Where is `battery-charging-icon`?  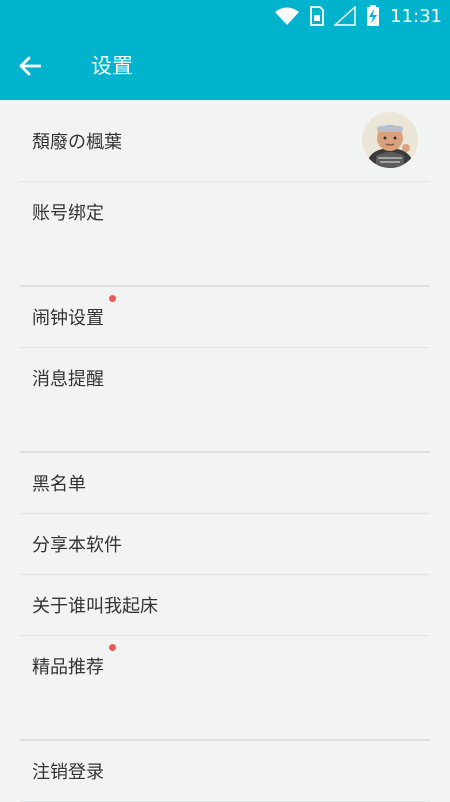
battery-charging-icon is located at coordinates (373, 15).